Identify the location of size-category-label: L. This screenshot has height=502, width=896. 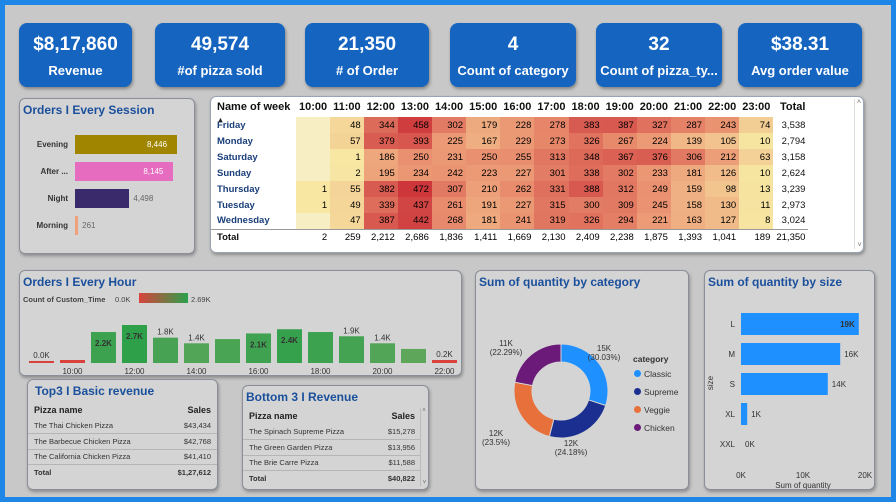
(733, 324).